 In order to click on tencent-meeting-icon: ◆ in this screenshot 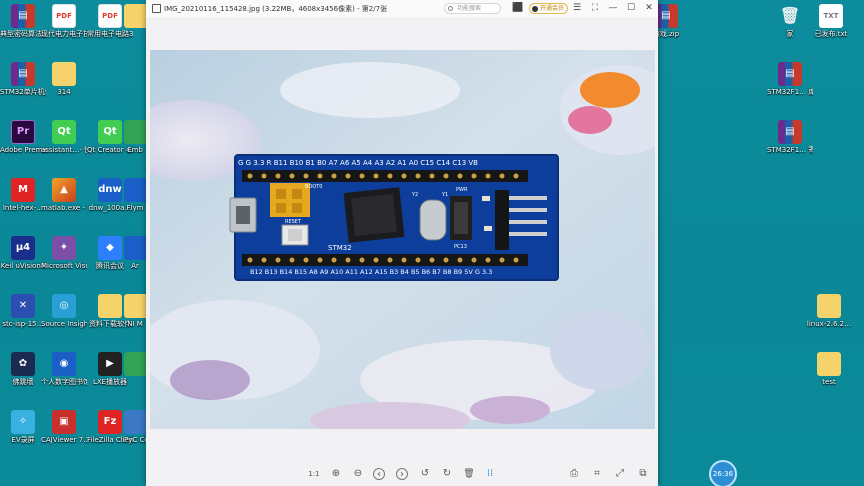, I will do `click(110, 248)`.